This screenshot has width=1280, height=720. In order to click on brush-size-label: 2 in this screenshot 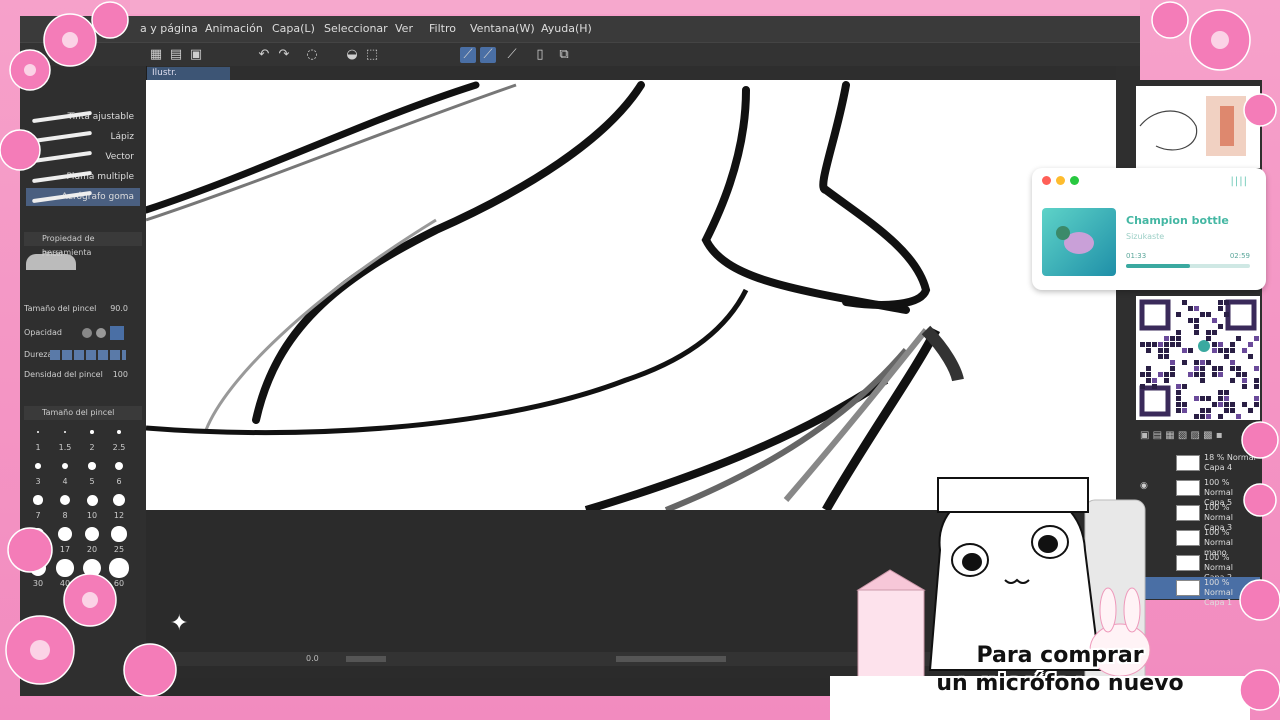, I will do `click(92, 447)`.